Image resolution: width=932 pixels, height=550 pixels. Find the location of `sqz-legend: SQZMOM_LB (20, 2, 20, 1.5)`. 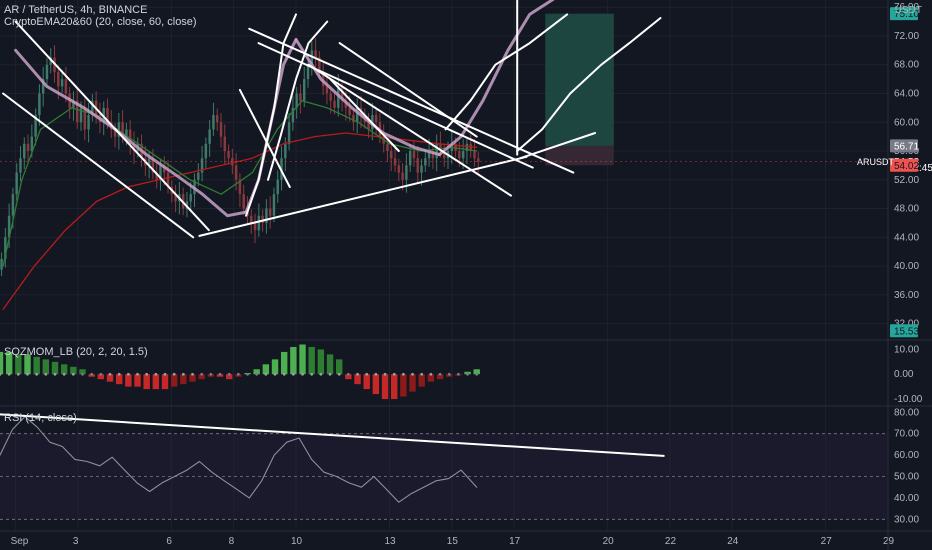

sqz-legend: SQZMOM_LB (20, 2, 20, 1.5) is located at coordinates (76, 352).